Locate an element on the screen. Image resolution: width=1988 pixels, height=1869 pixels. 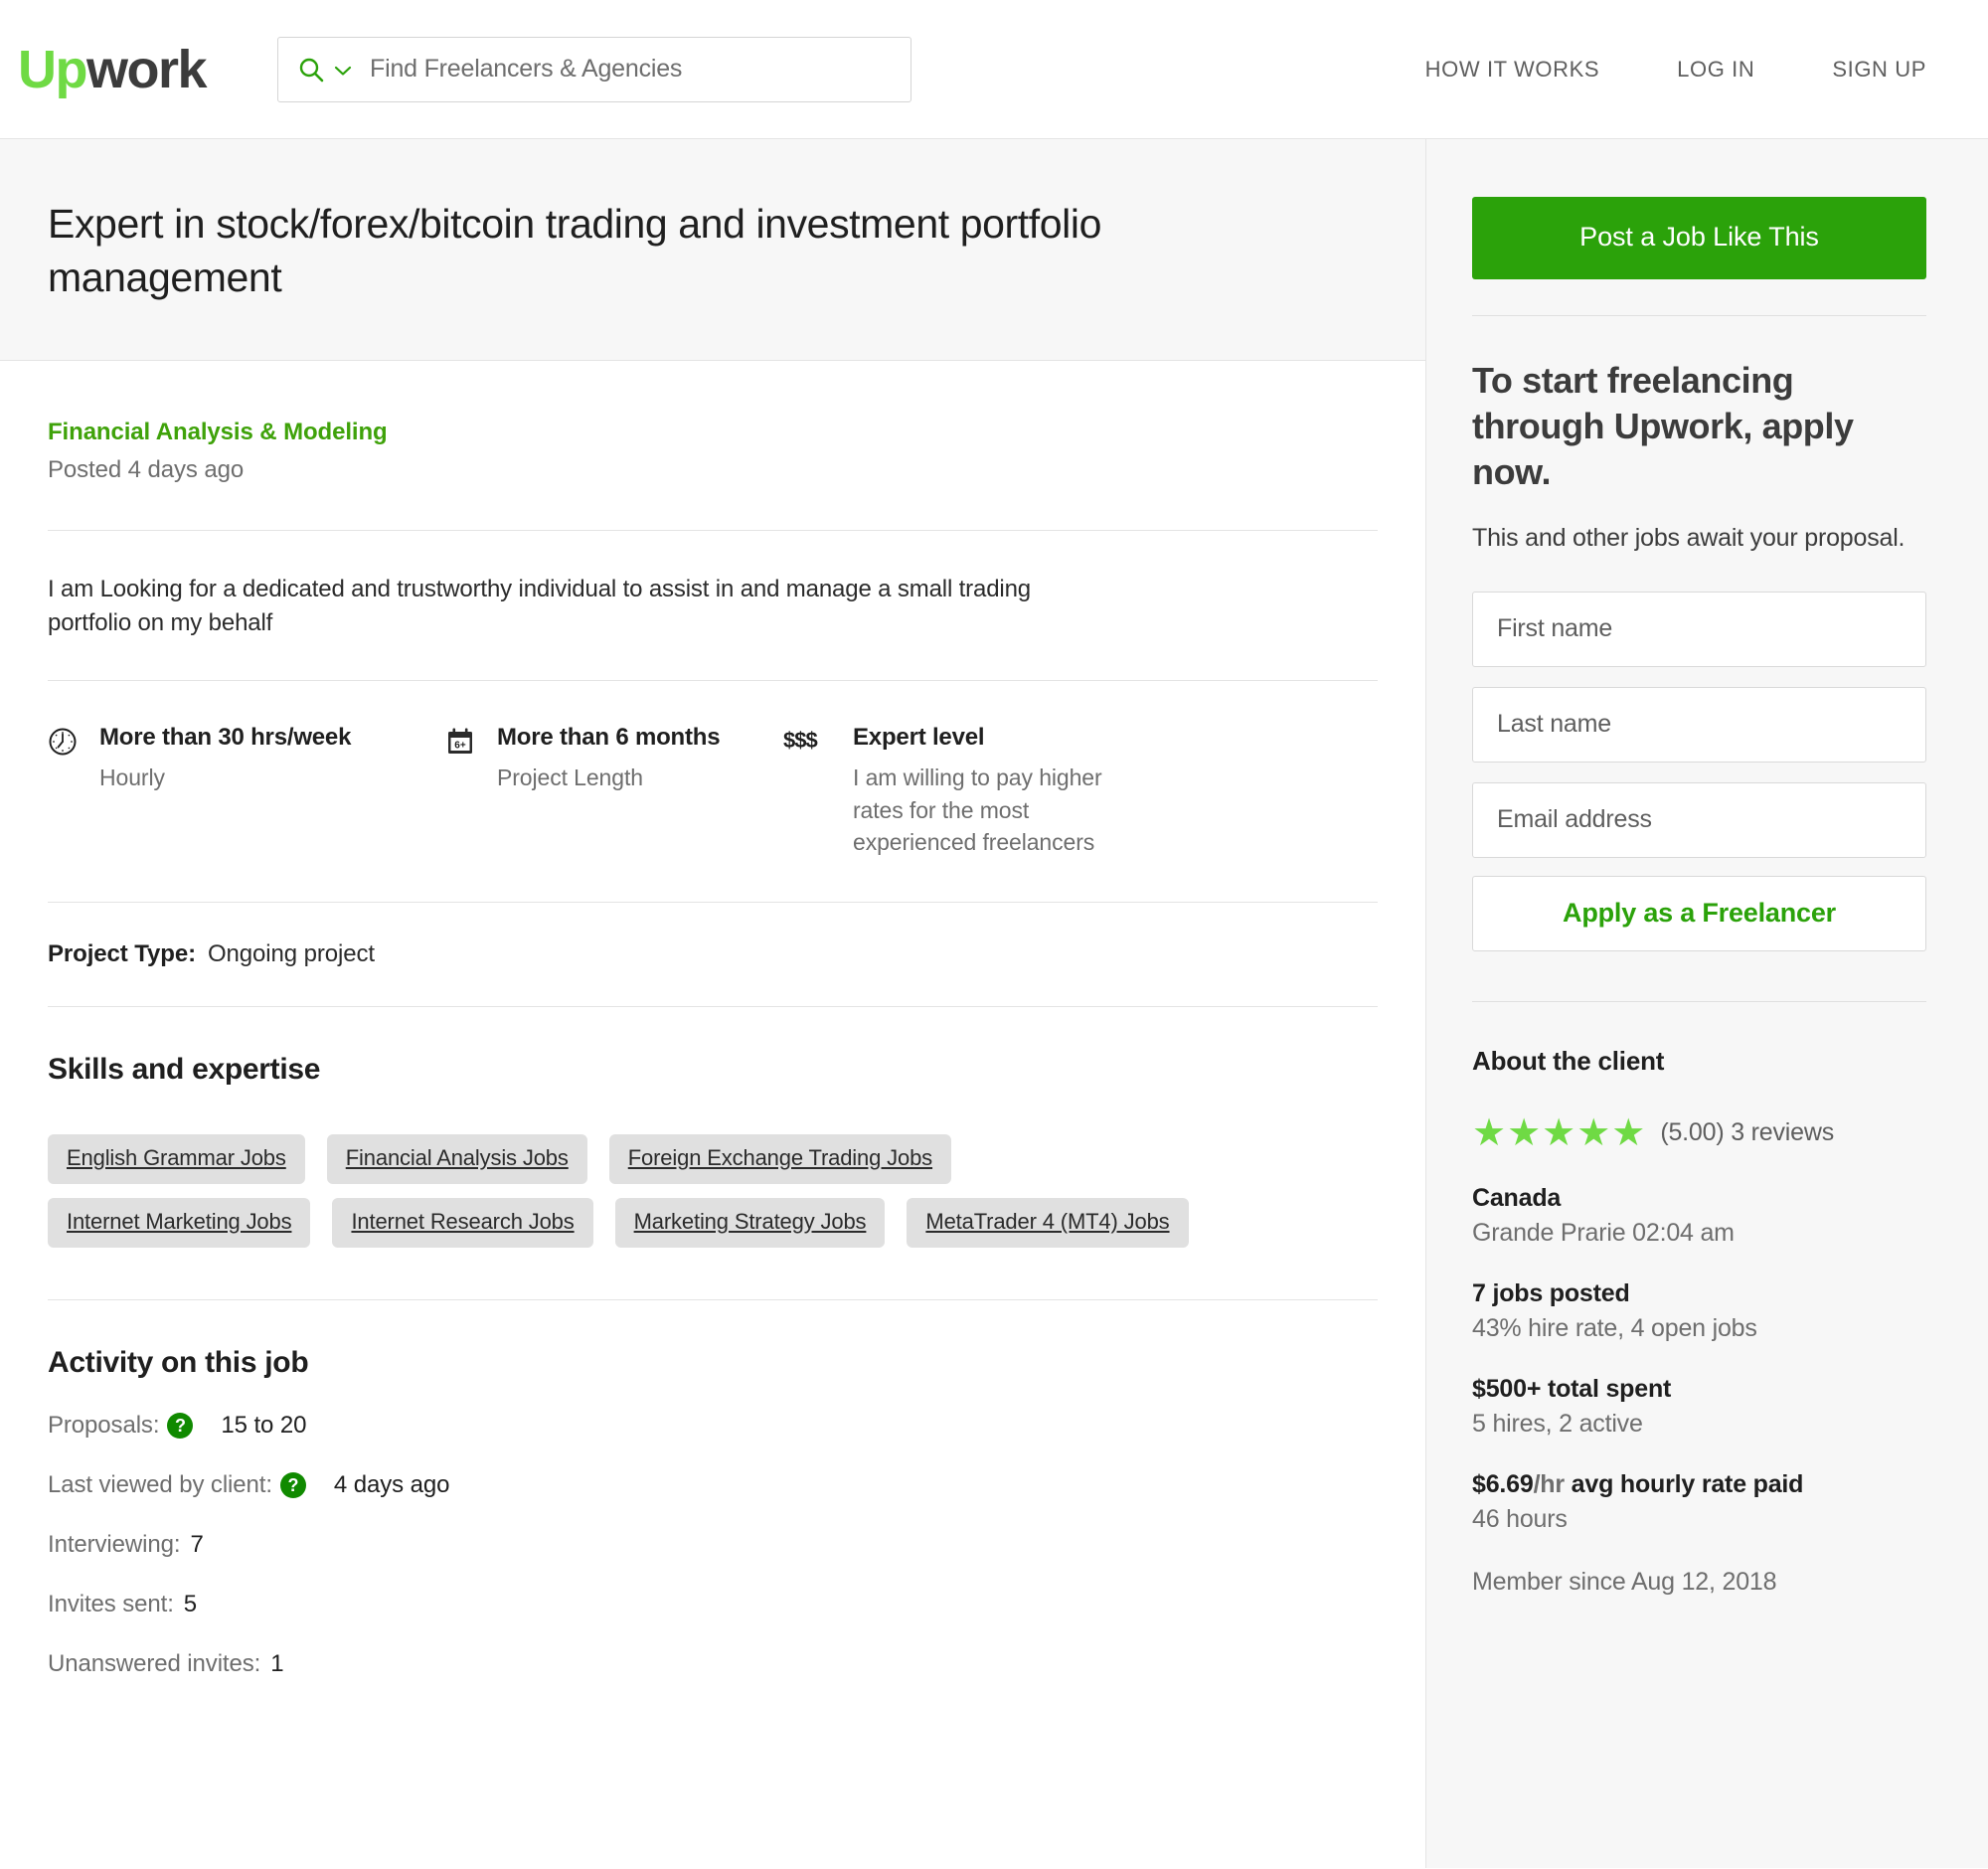
client-avg-rate-line: $6.69/hr avg hourly rate paid is located at coordinates (1699, 1484).